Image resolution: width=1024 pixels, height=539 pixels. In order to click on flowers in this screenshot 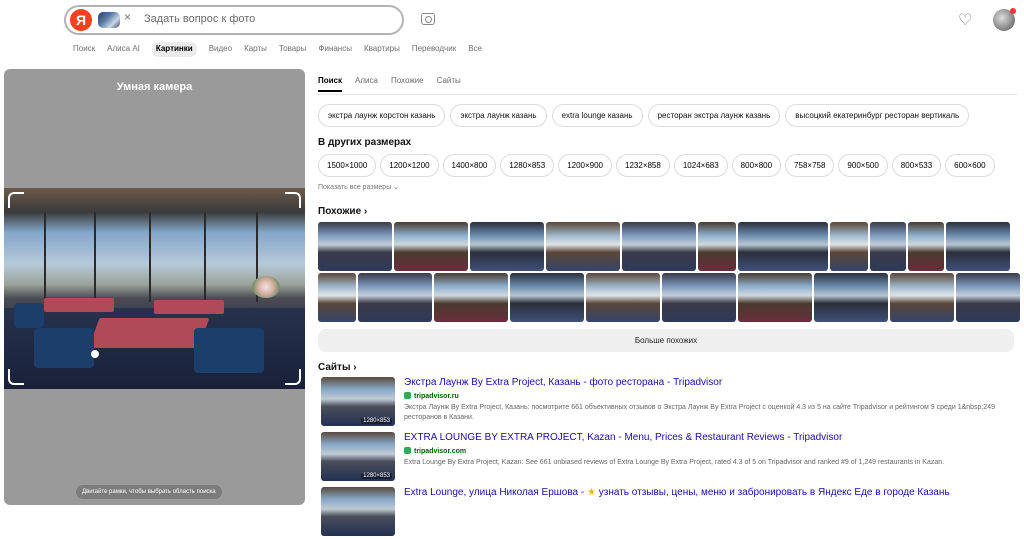, I will do `click(266, 287)`.